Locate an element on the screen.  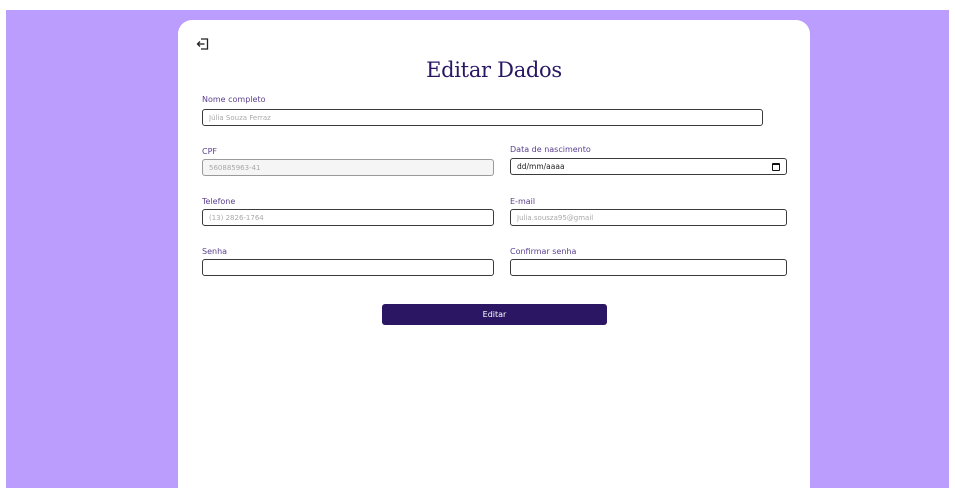
phone-input is located at coordinates (348, 217).